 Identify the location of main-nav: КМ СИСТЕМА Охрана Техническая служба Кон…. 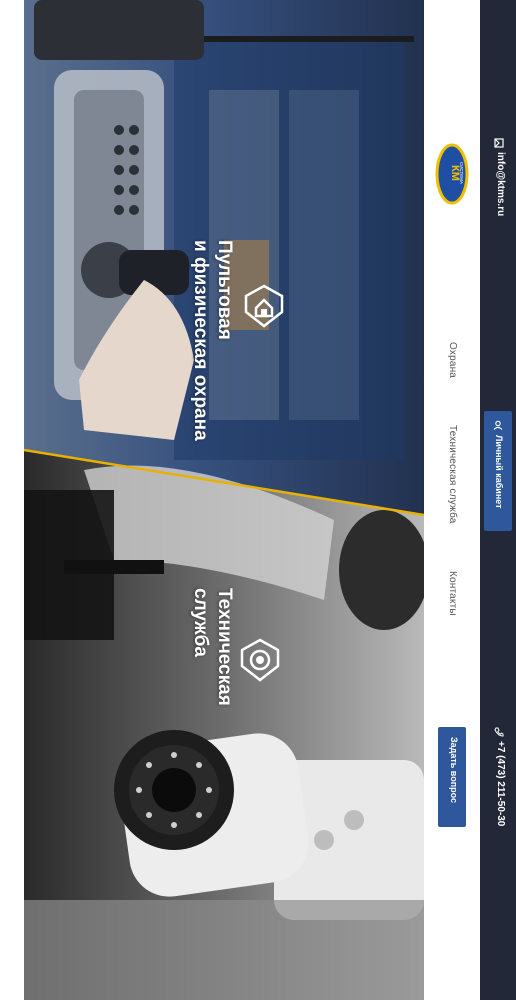
(452, 500).